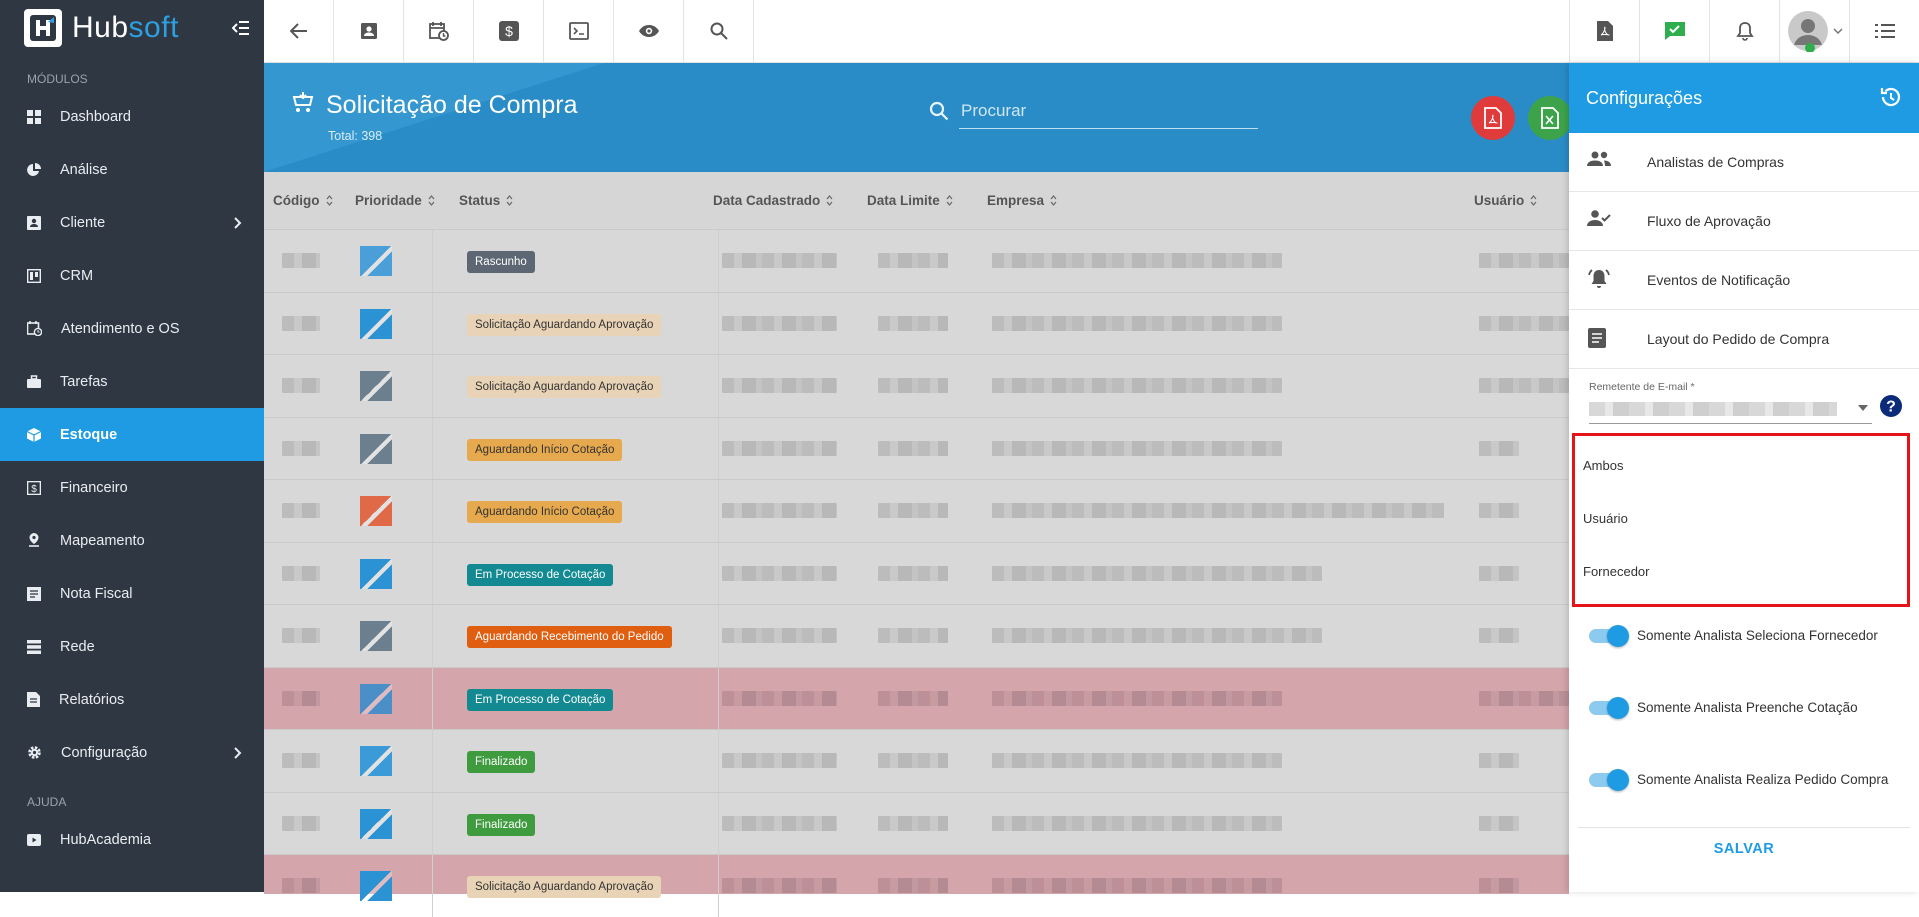  Describe the element at coordinates (369, 31) in the screenshot. I see `contacts-button` at that location.